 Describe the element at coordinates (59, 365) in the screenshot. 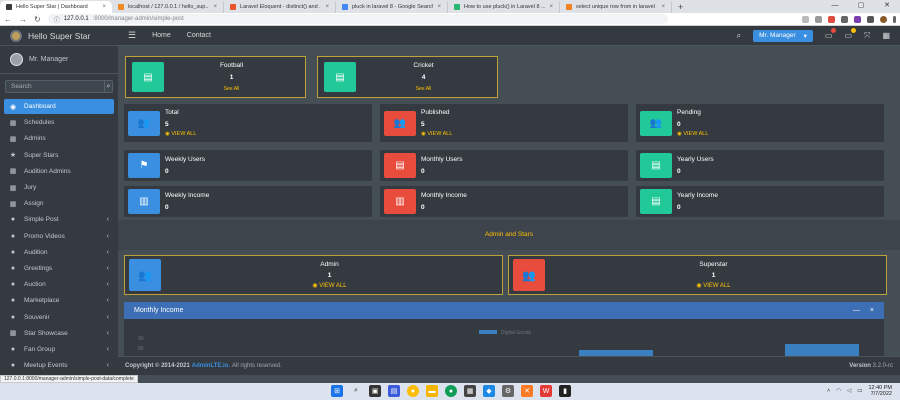

I see `sidebar-item-meetup-events: ● Meetup Events ‹` at that location.